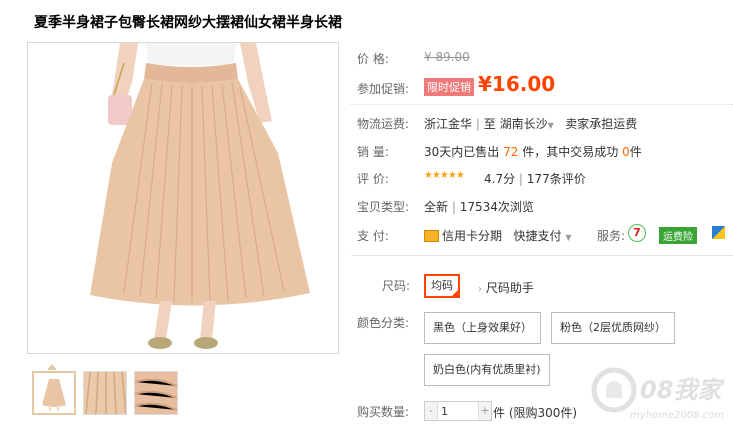 The width and height of the screenshot is (733, 436). Describe the element at coordinates (383, 207) in the screenshot. I see `item-type-label: 宝贝类型:` at that location.